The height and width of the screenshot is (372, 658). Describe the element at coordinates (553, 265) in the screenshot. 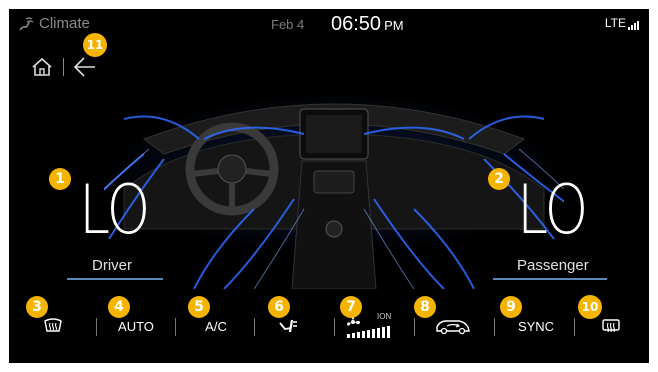

I see `passenger-label: Passenger` at that location.